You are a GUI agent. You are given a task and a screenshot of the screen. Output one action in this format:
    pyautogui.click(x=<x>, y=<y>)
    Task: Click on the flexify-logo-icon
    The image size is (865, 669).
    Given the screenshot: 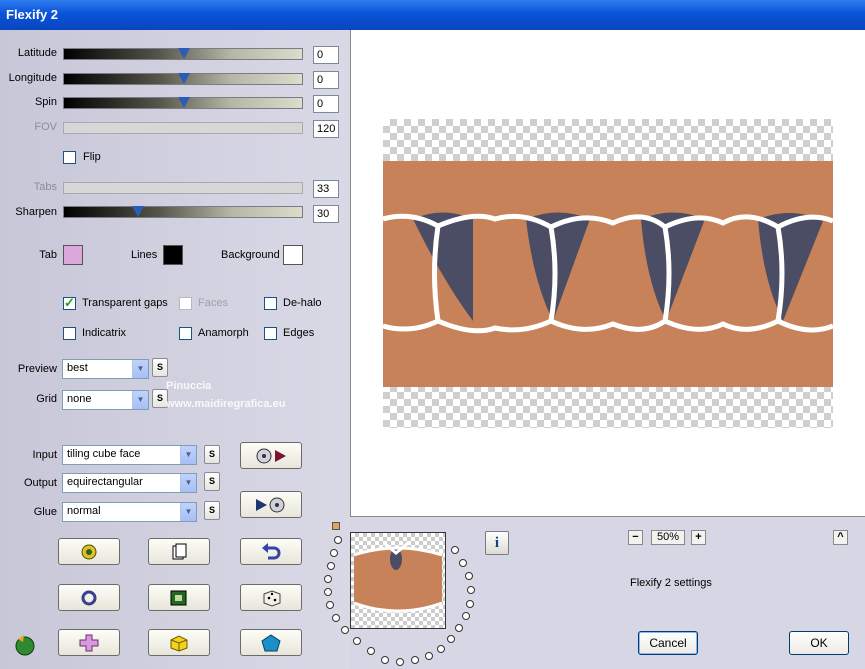 What is the action you would take?
    pyautogui.click(x=25, y=646)
    